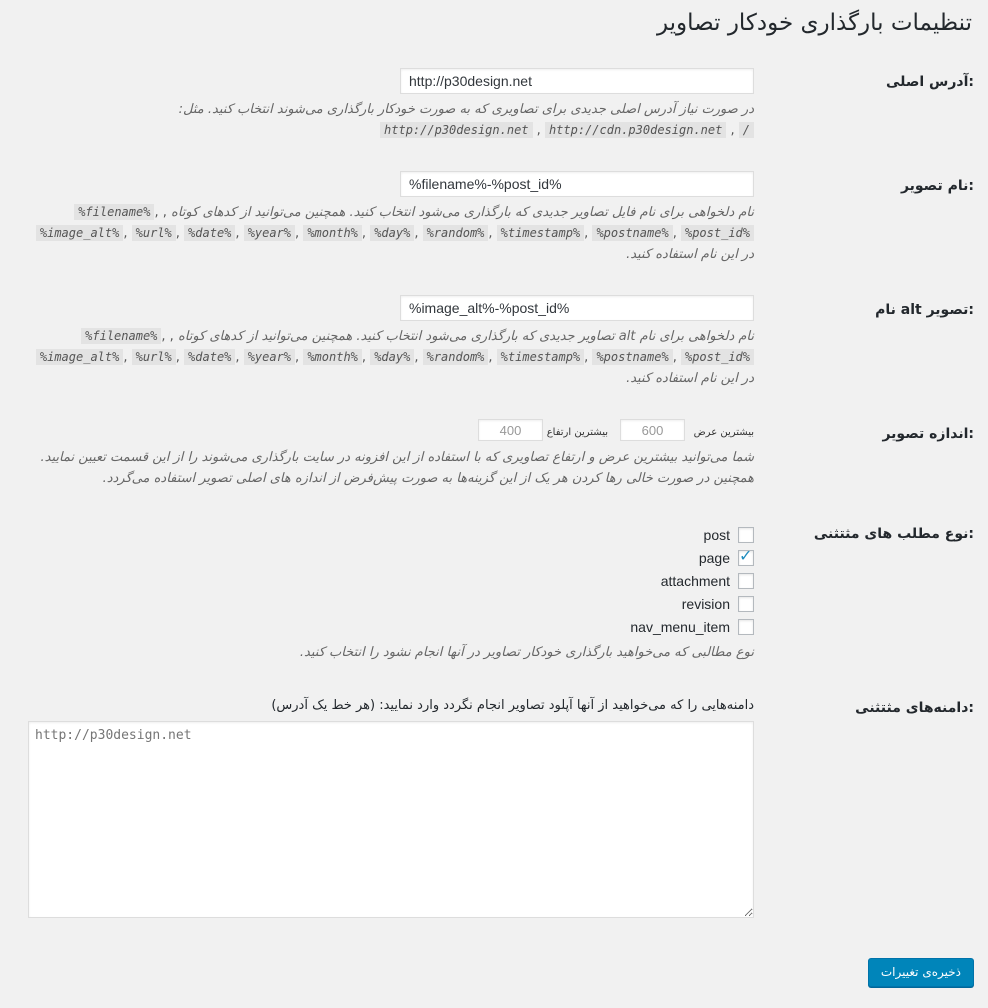 The width and height of the screenshot is (988, 1008). I want to click on checkmark-icon: ✓, so click(746, 555).